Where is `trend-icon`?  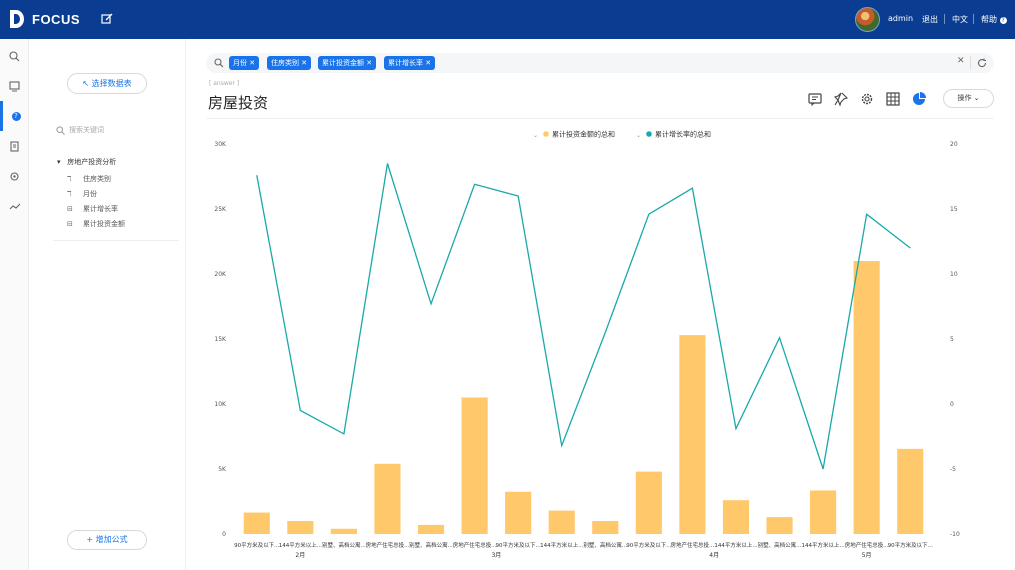
trend-icon is located at coordinates (14, 206).